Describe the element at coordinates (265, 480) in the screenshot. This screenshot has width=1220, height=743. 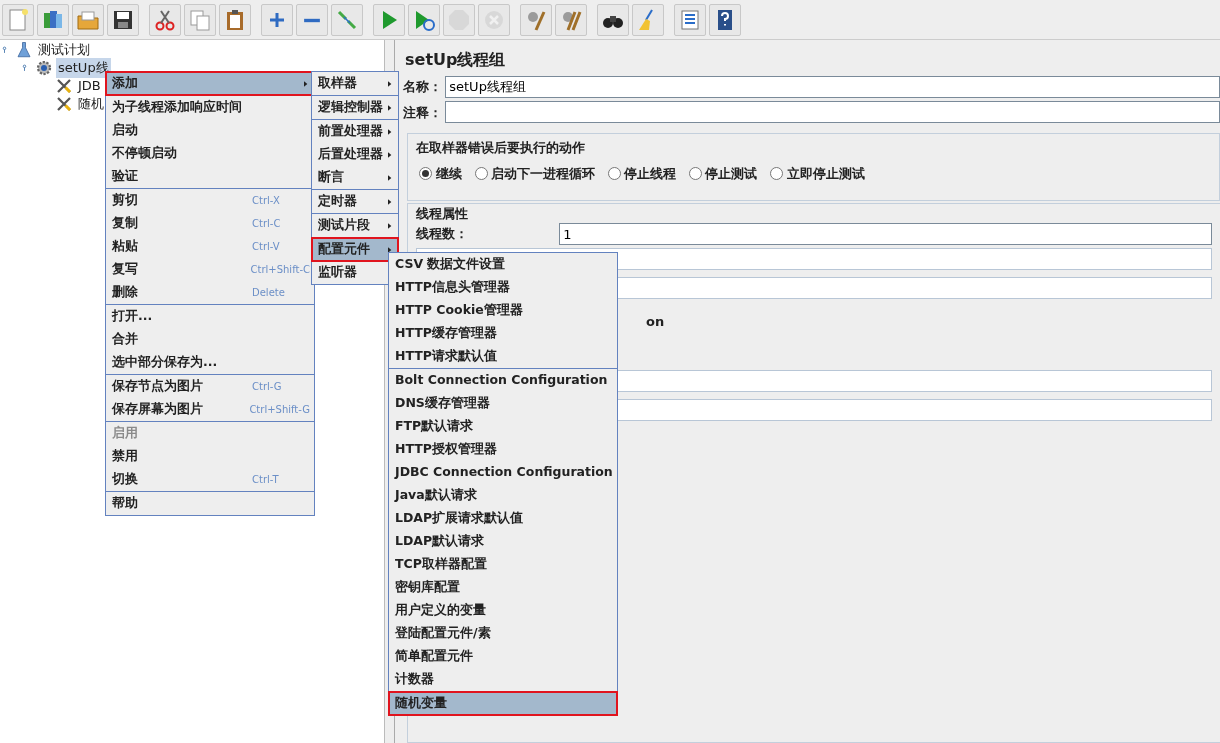
I see `shortcut-label: Ctrl-T` at that location.